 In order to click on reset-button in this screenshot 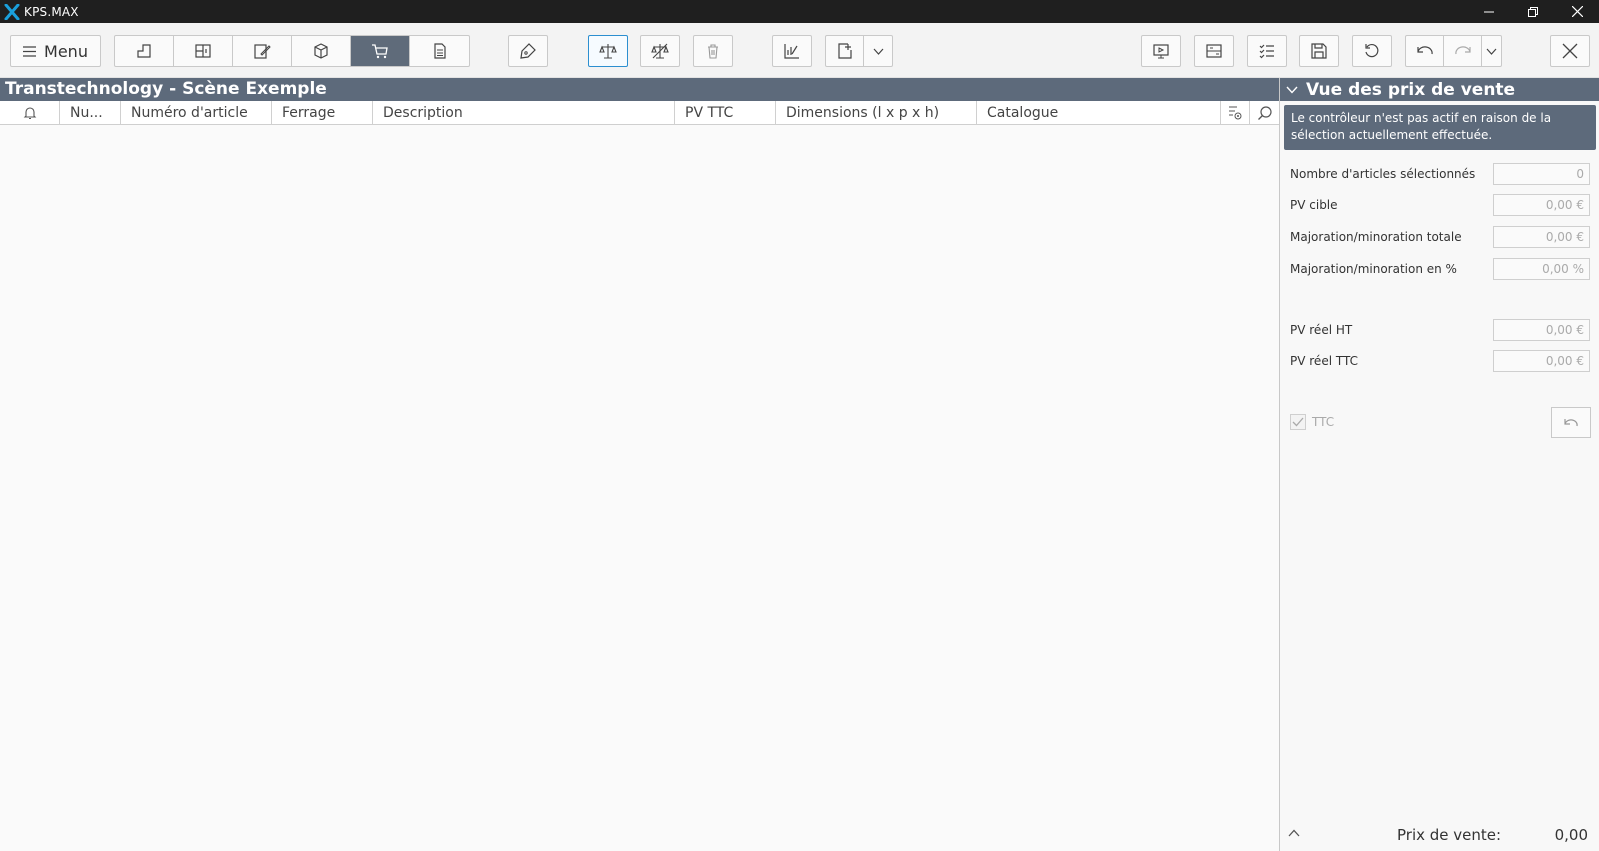, I will do `click(1571, 422)`.